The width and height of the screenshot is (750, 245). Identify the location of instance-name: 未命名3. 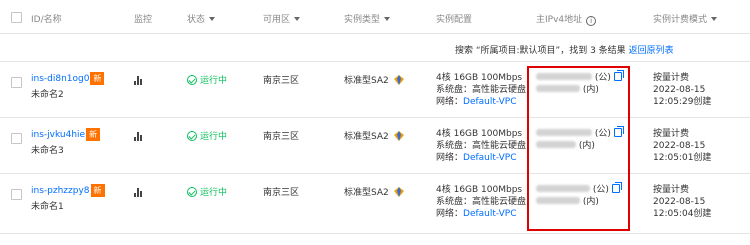
(47, 151).